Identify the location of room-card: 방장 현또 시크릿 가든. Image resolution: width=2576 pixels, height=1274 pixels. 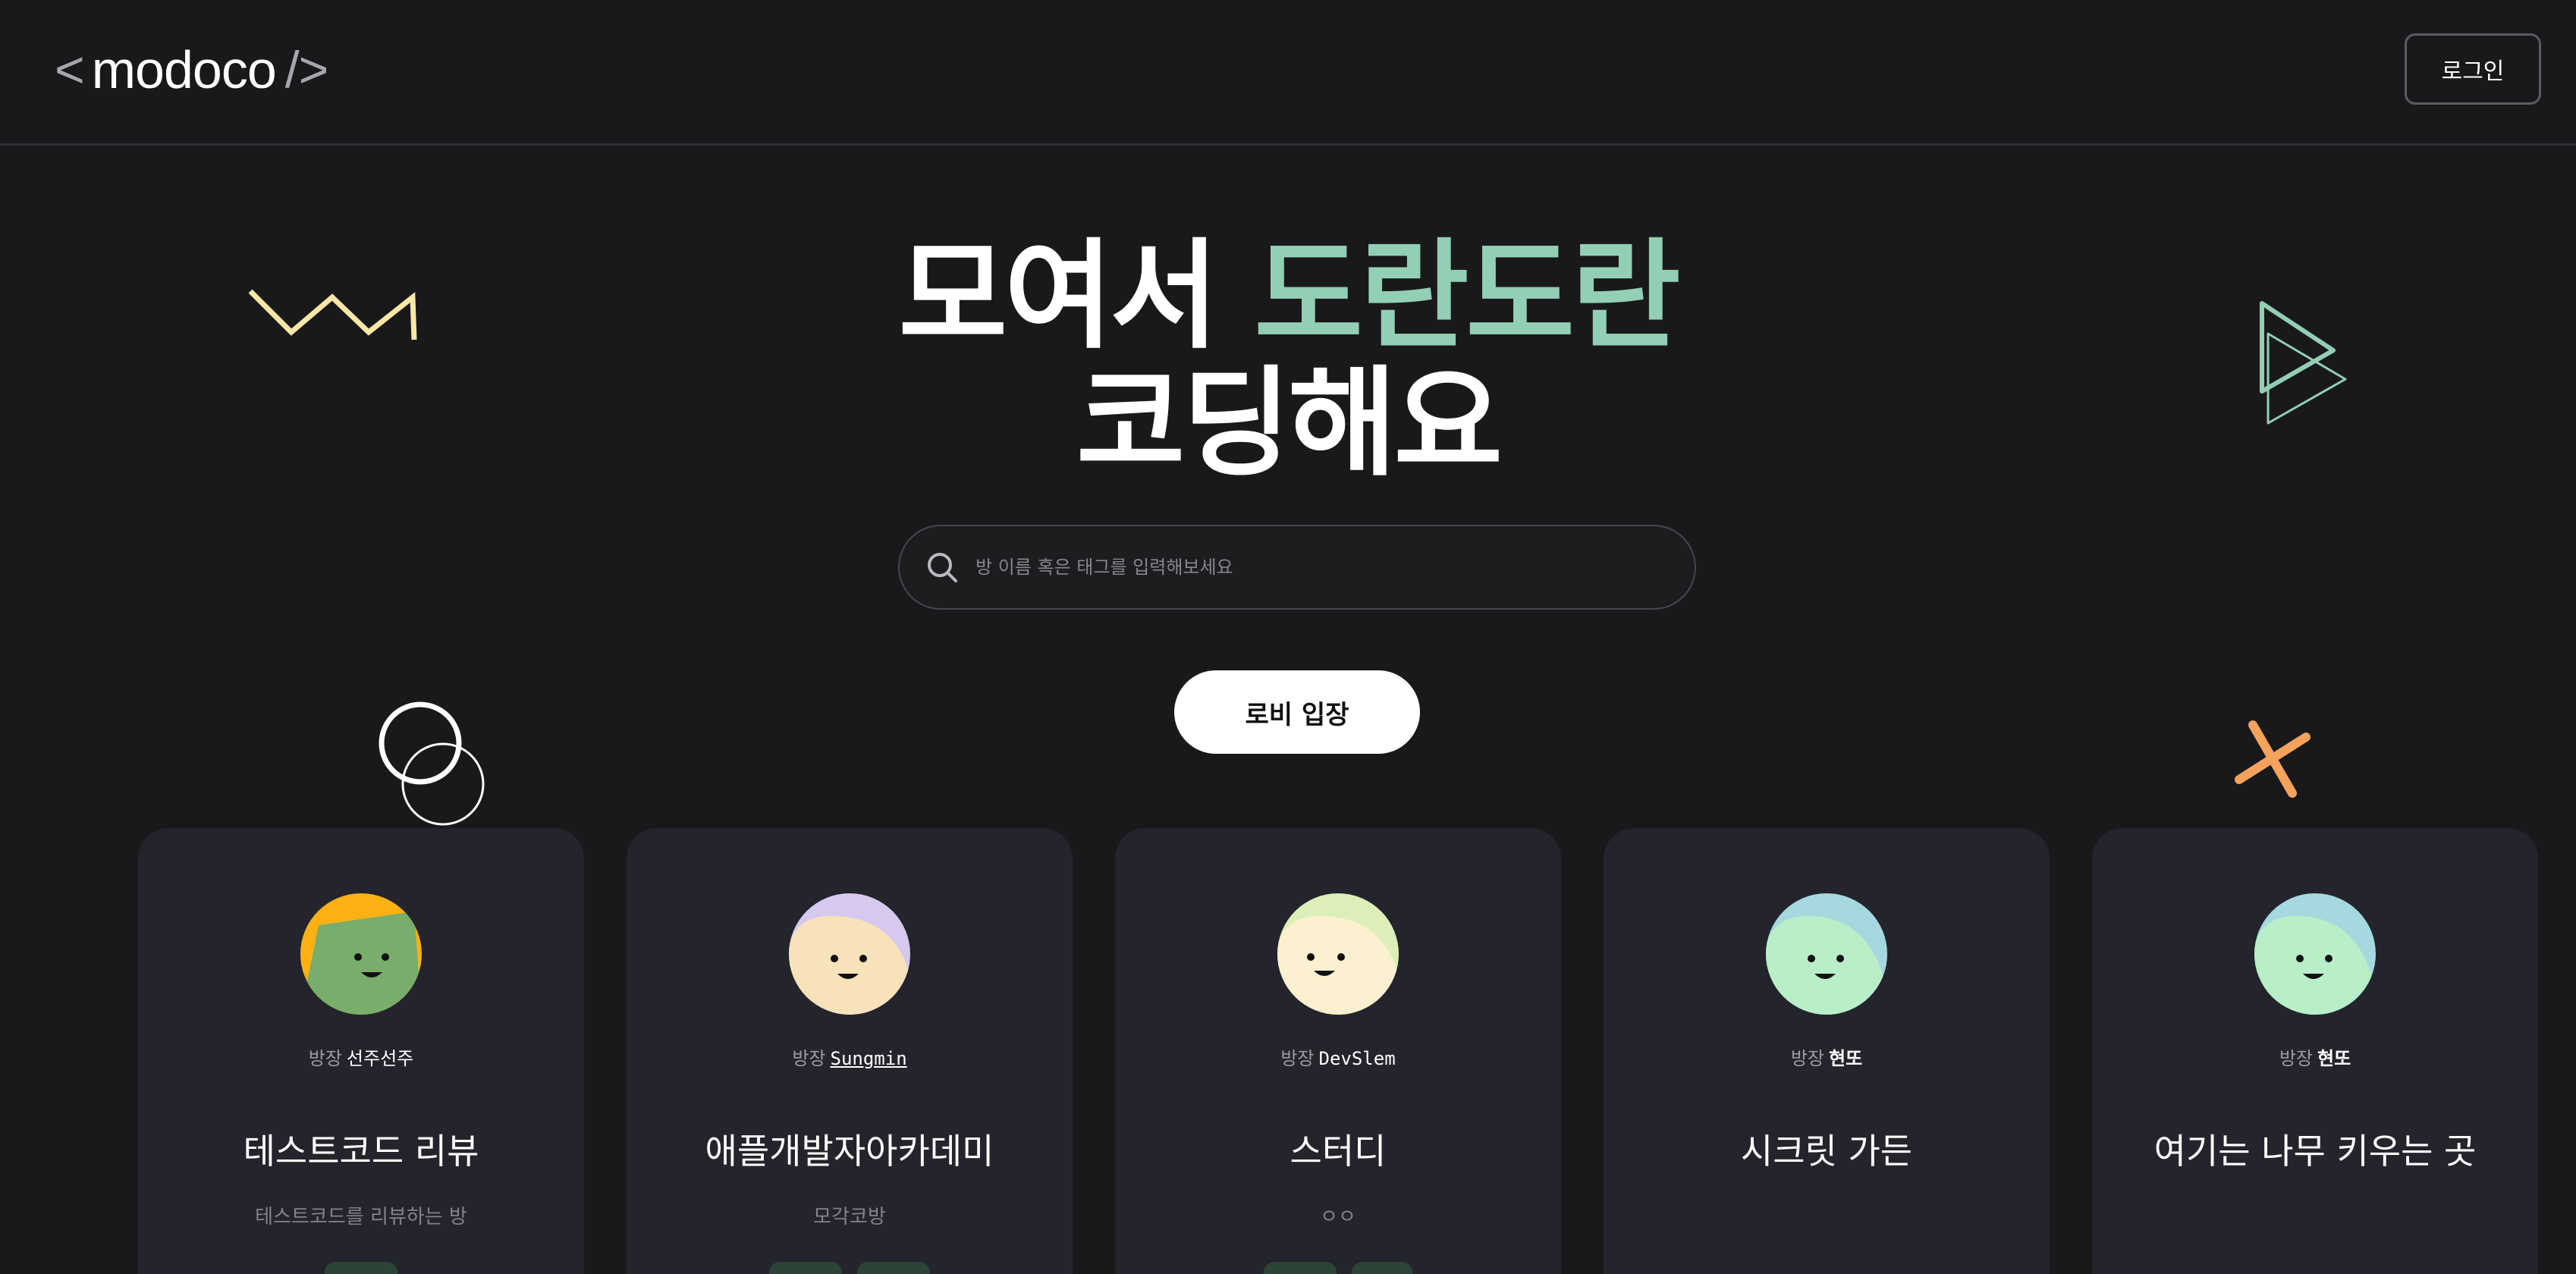
(1827, 1051).